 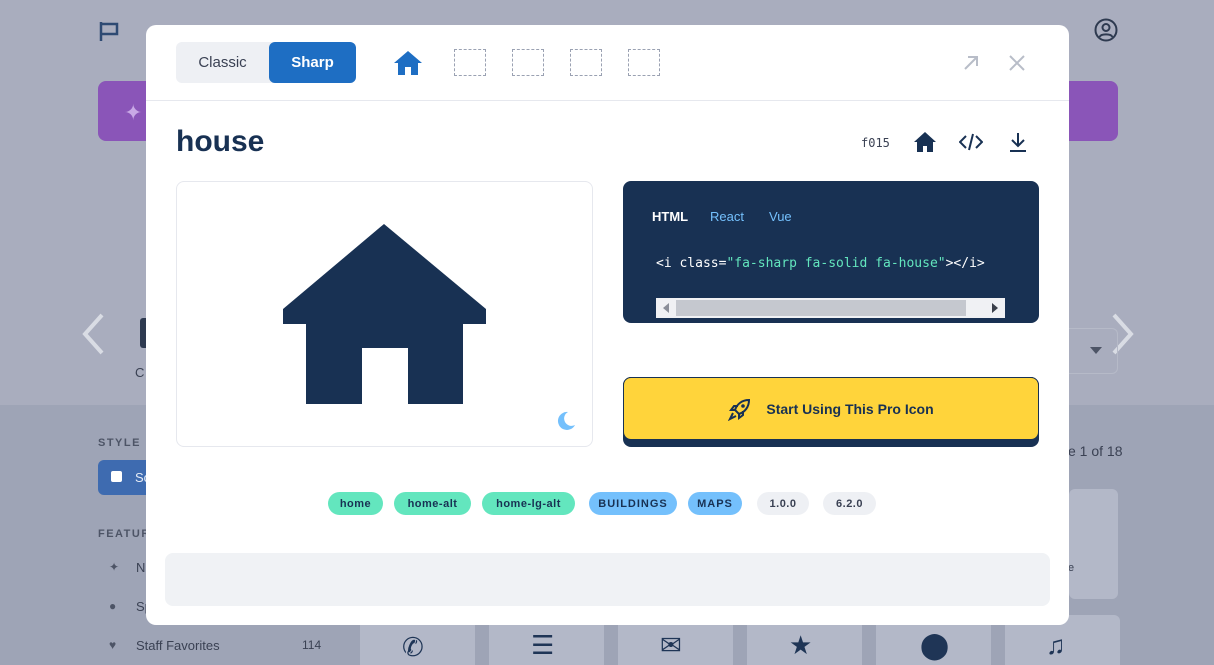 What do you see at coordinates (109, 31) in the screenshot?
I see `logo-flag-icon` at bounding box center [109, 31].